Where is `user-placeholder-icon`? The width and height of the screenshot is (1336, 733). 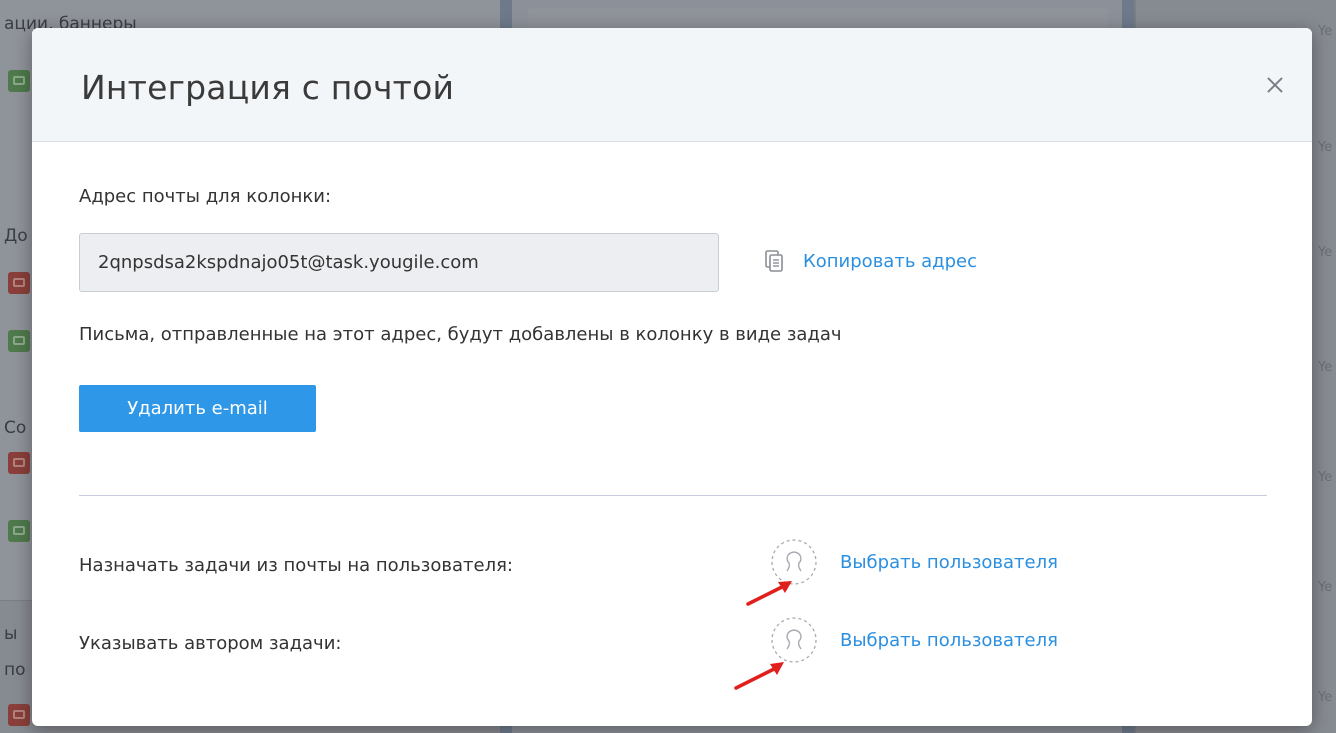
user-placeholder-icon is located at coordinates (794, 640).